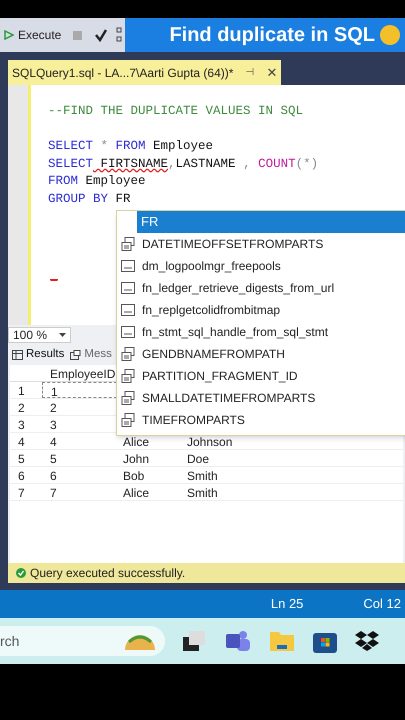  Describe the element at coordinates (261, 266) in the screenshot. I see `suggestion-item: dm_logpoolmgr_freepools` at that location.